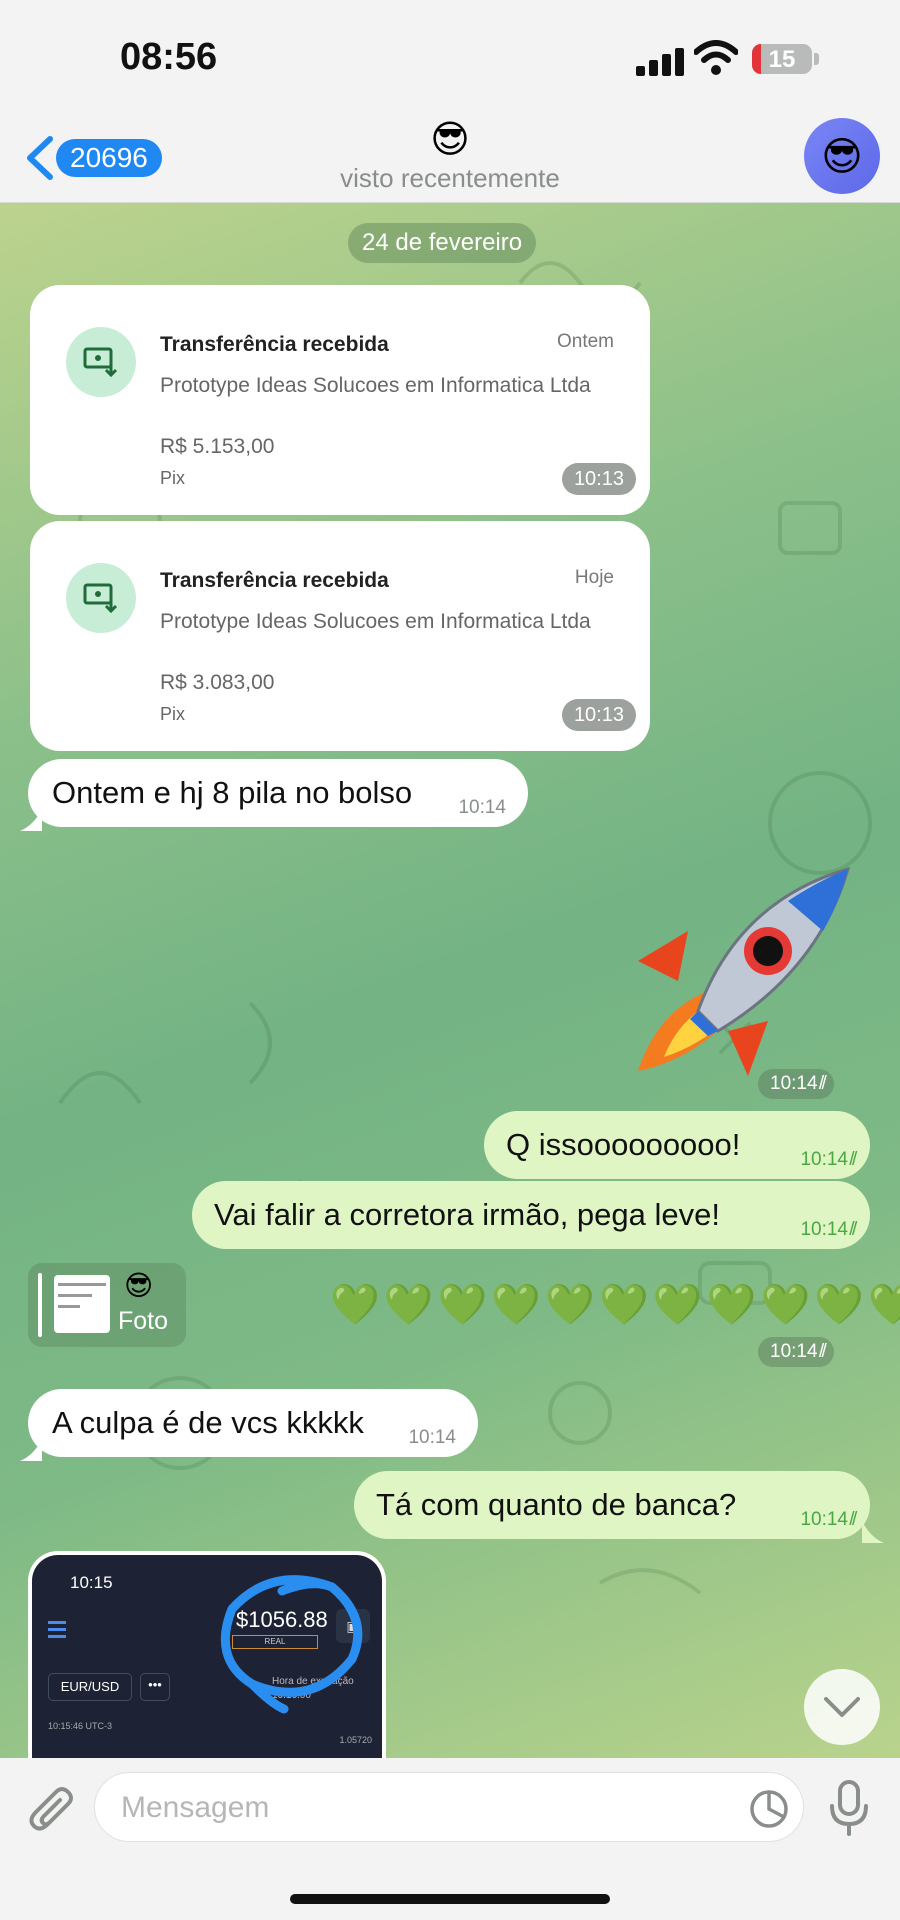 This screenshot has width=900, height=1920. I want to click on rocket-sticker, so click(738, 973).